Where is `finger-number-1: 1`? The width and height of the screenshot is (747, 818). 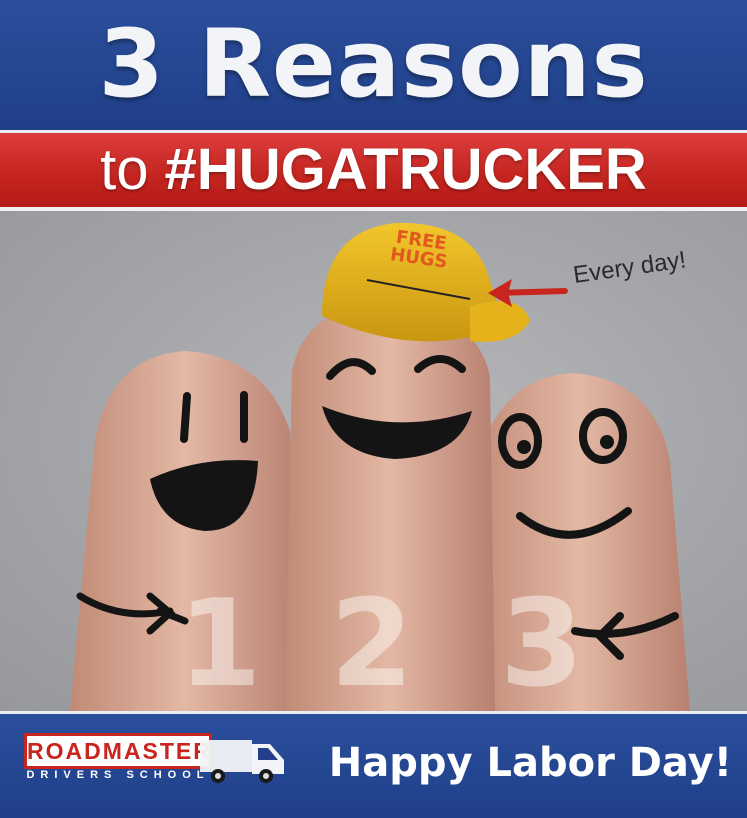 finger-number-1: 1 is located at coordinates (220, 644).